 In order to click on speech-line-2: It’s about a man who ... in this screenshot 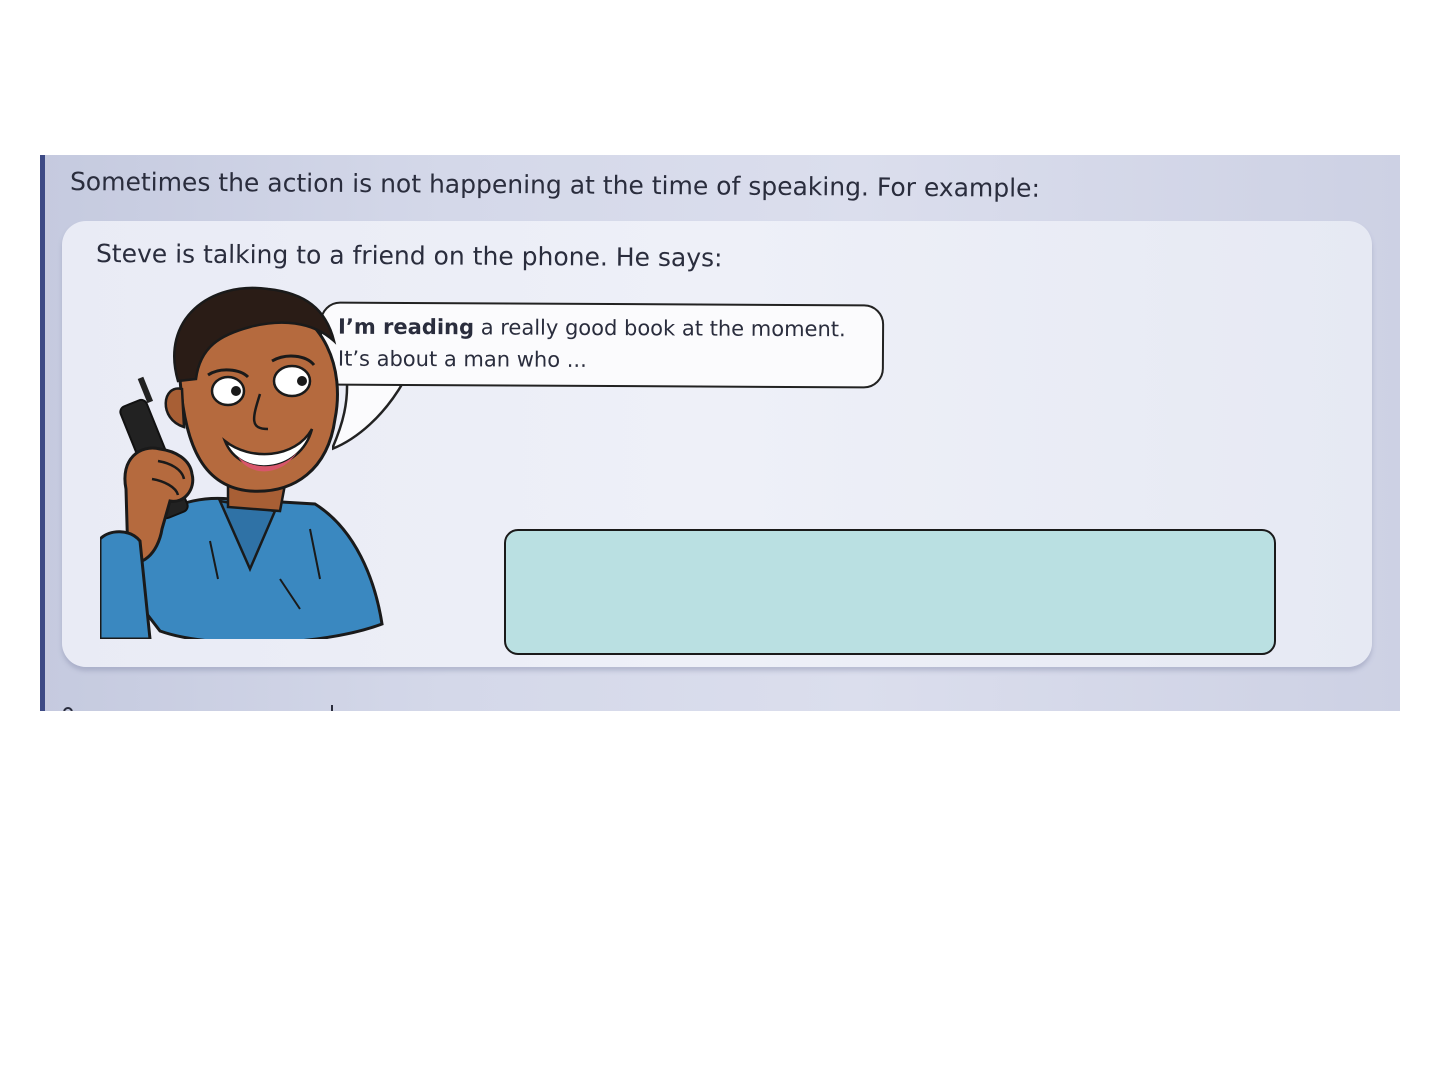, I will do `click(462, 359)`.